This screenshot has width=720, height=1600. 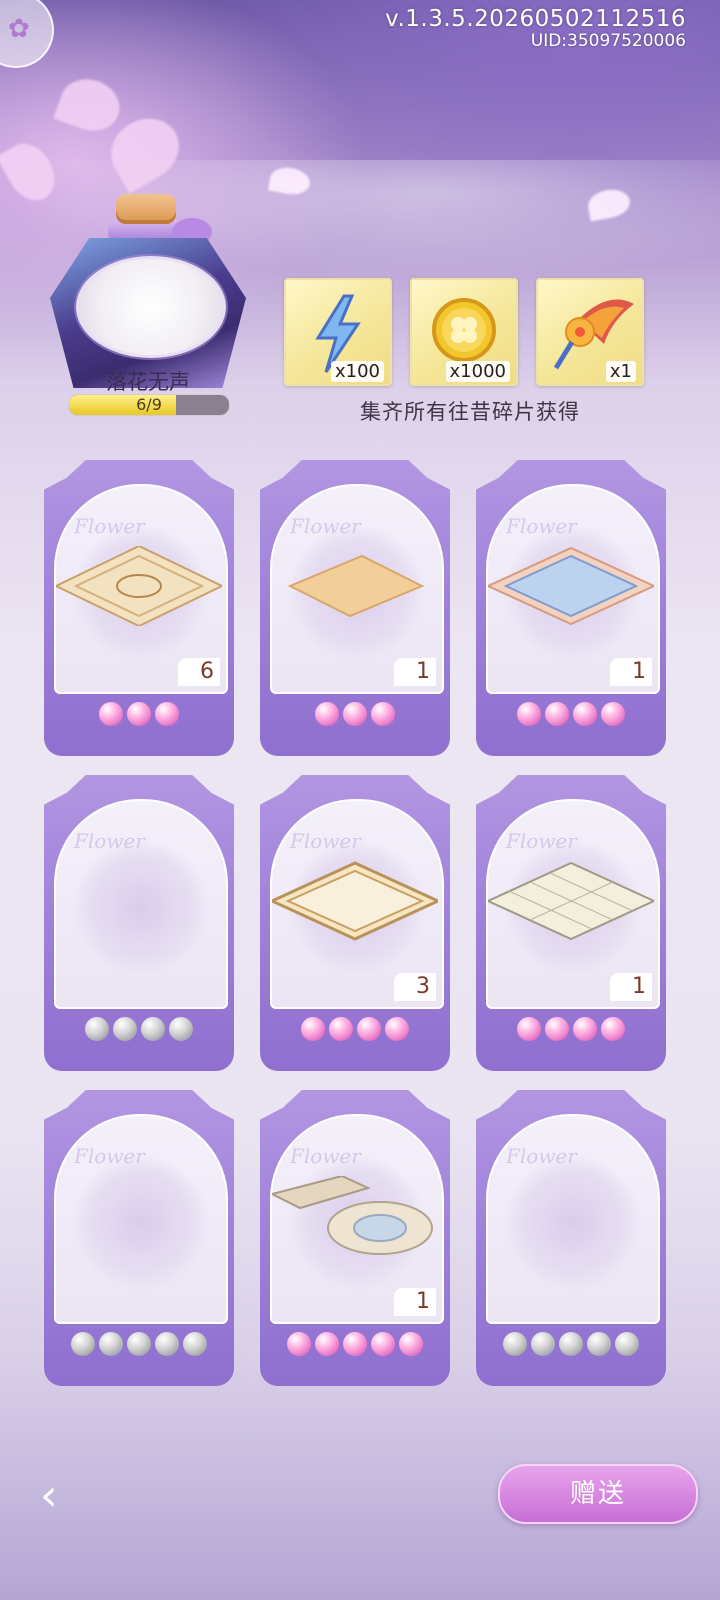 I want to click on gift-button: 赠送, so click(x=598, y=1494).